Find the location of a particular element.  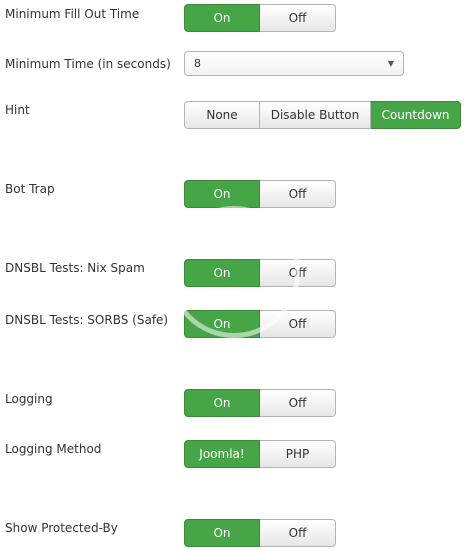

hint-toggle: None Disable Button Countdown is located at coordinates (322, 115).